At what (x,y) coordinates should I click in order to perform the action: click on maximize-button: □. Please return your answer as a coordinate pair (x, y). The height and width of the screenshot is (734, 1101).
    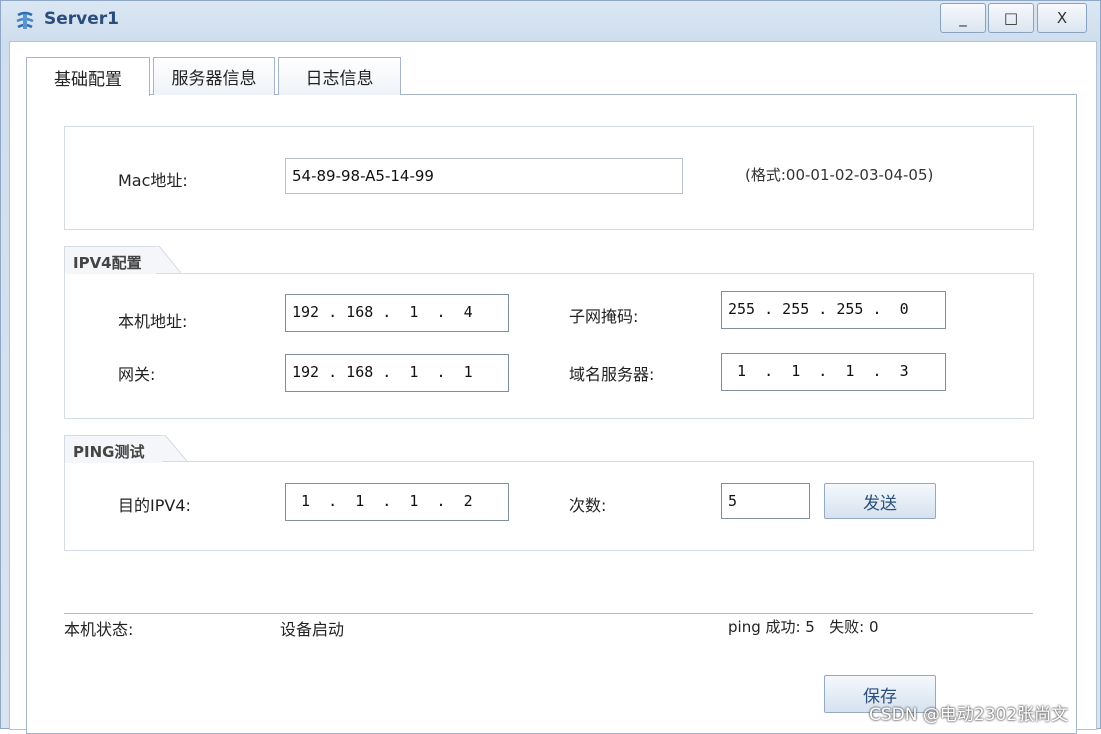
    Looking at the image, I should click on (1011, 18).